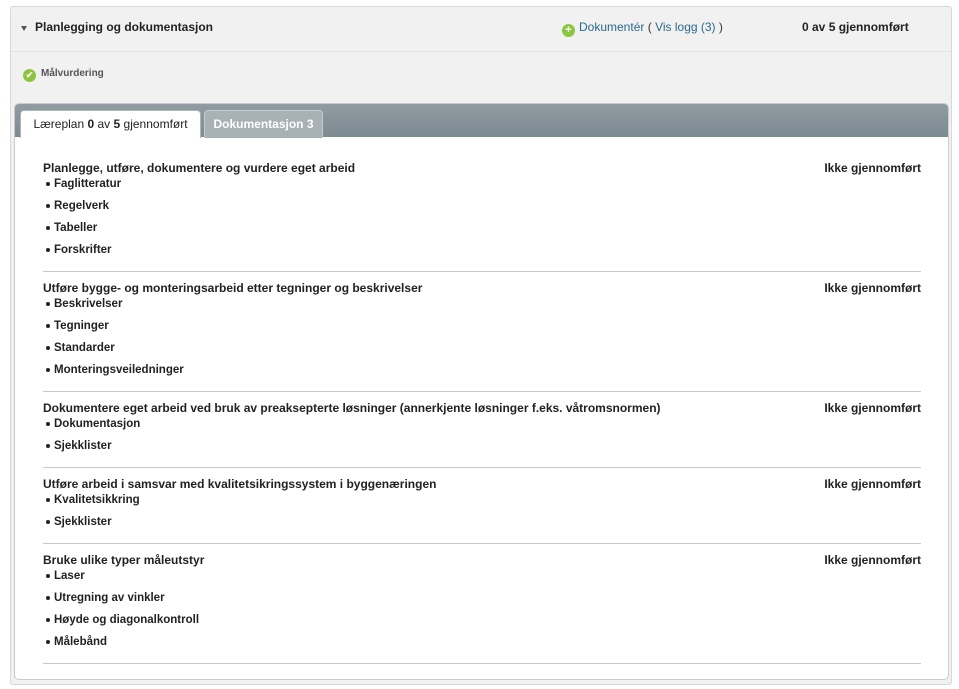 This screenshot has width=959, height=689. I want to click on tab-laereplan-prefix: Læreplan, so click(60, 124).